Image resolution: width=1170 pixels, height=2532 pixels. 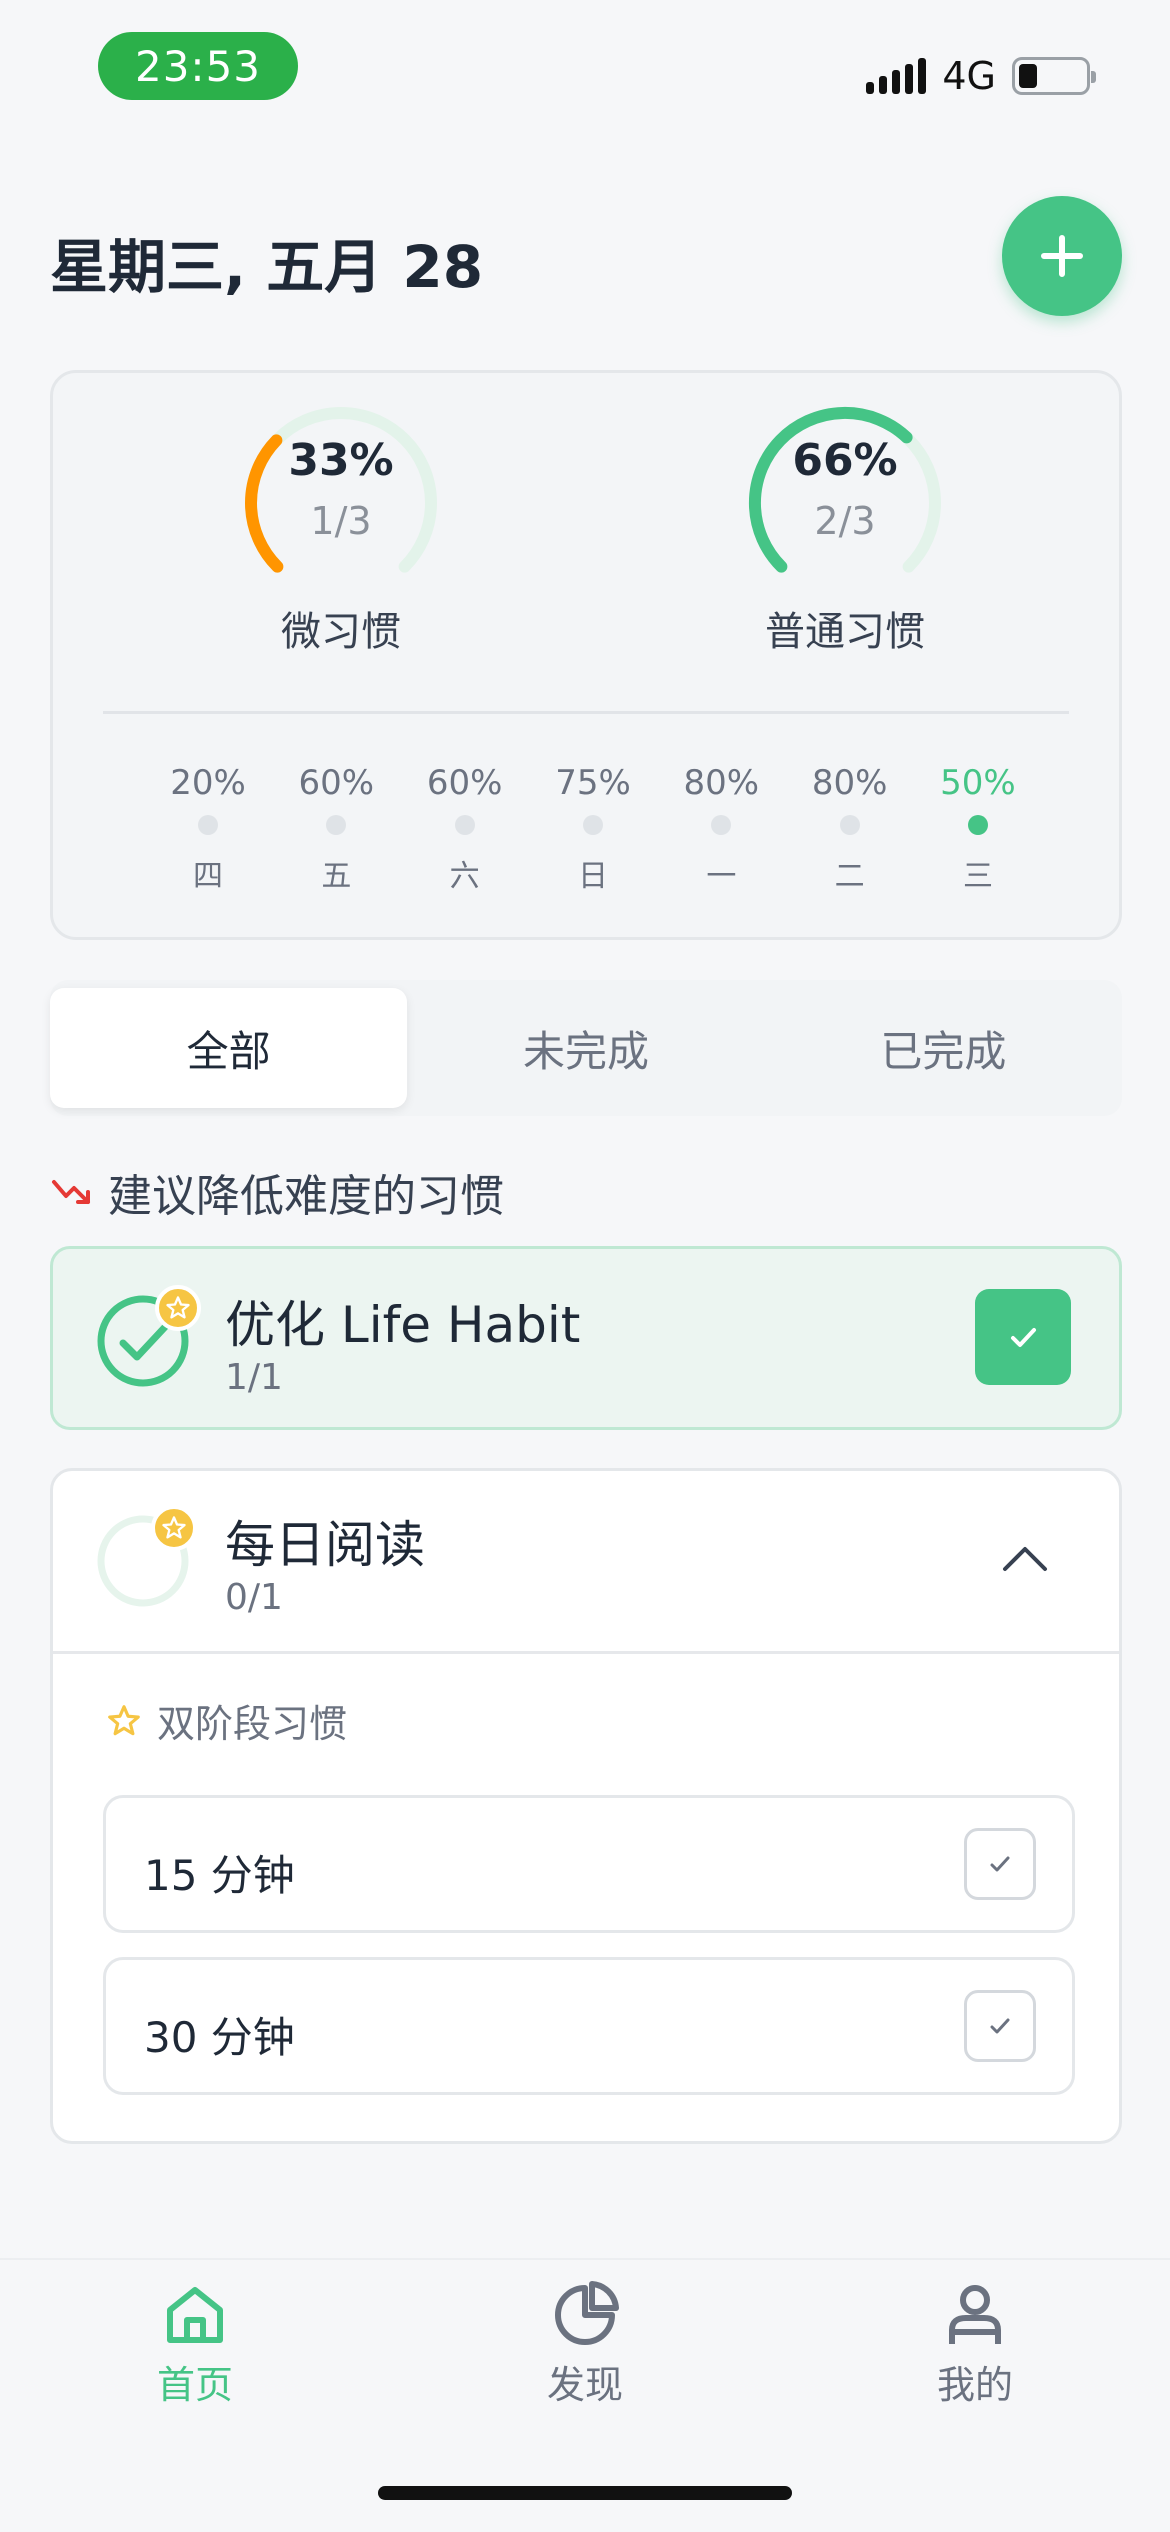 I want to click on ring-label: 微习惯, so click(x=341, y=632).